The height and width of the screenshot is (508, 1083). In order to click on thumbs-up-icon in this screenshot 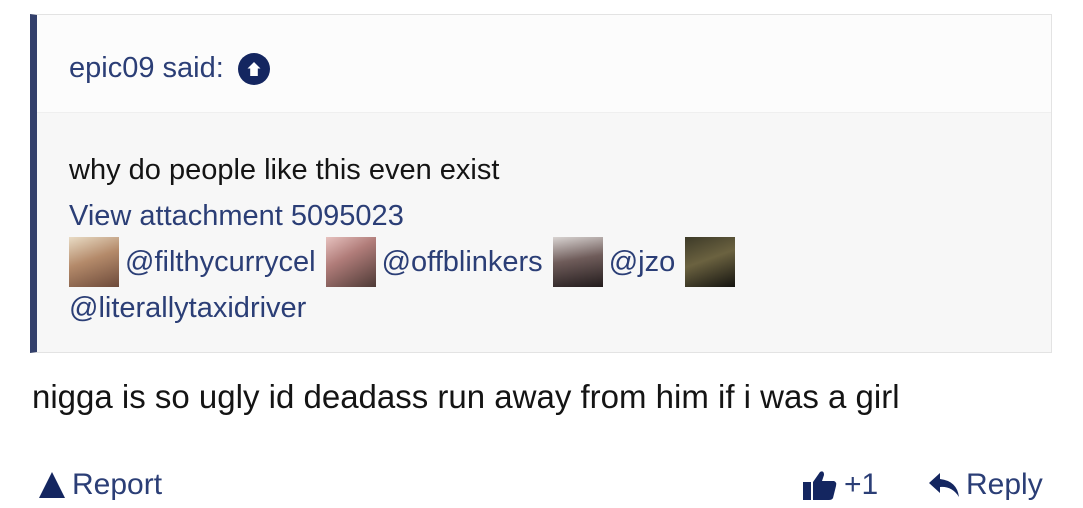, I will do `click(820, 485)`.